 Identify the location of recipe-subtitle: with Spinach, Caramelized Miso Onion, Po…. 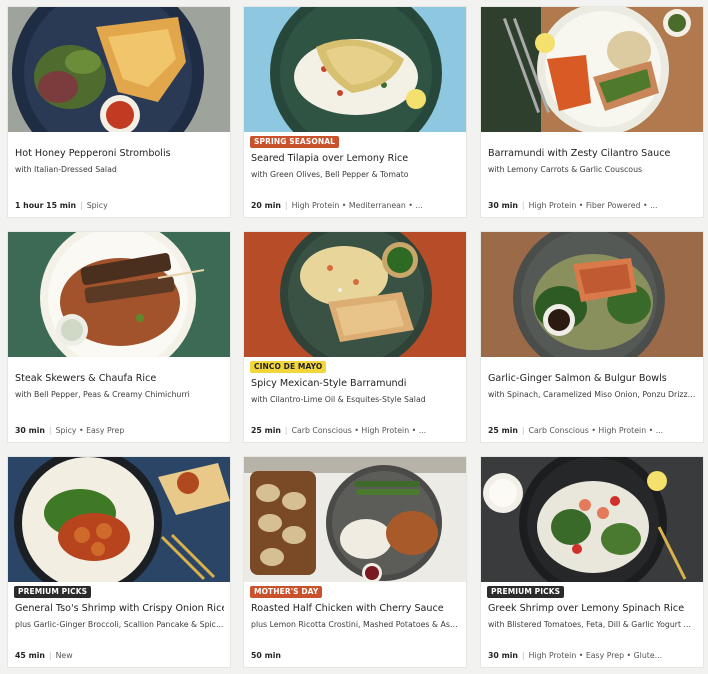
(592, 394).